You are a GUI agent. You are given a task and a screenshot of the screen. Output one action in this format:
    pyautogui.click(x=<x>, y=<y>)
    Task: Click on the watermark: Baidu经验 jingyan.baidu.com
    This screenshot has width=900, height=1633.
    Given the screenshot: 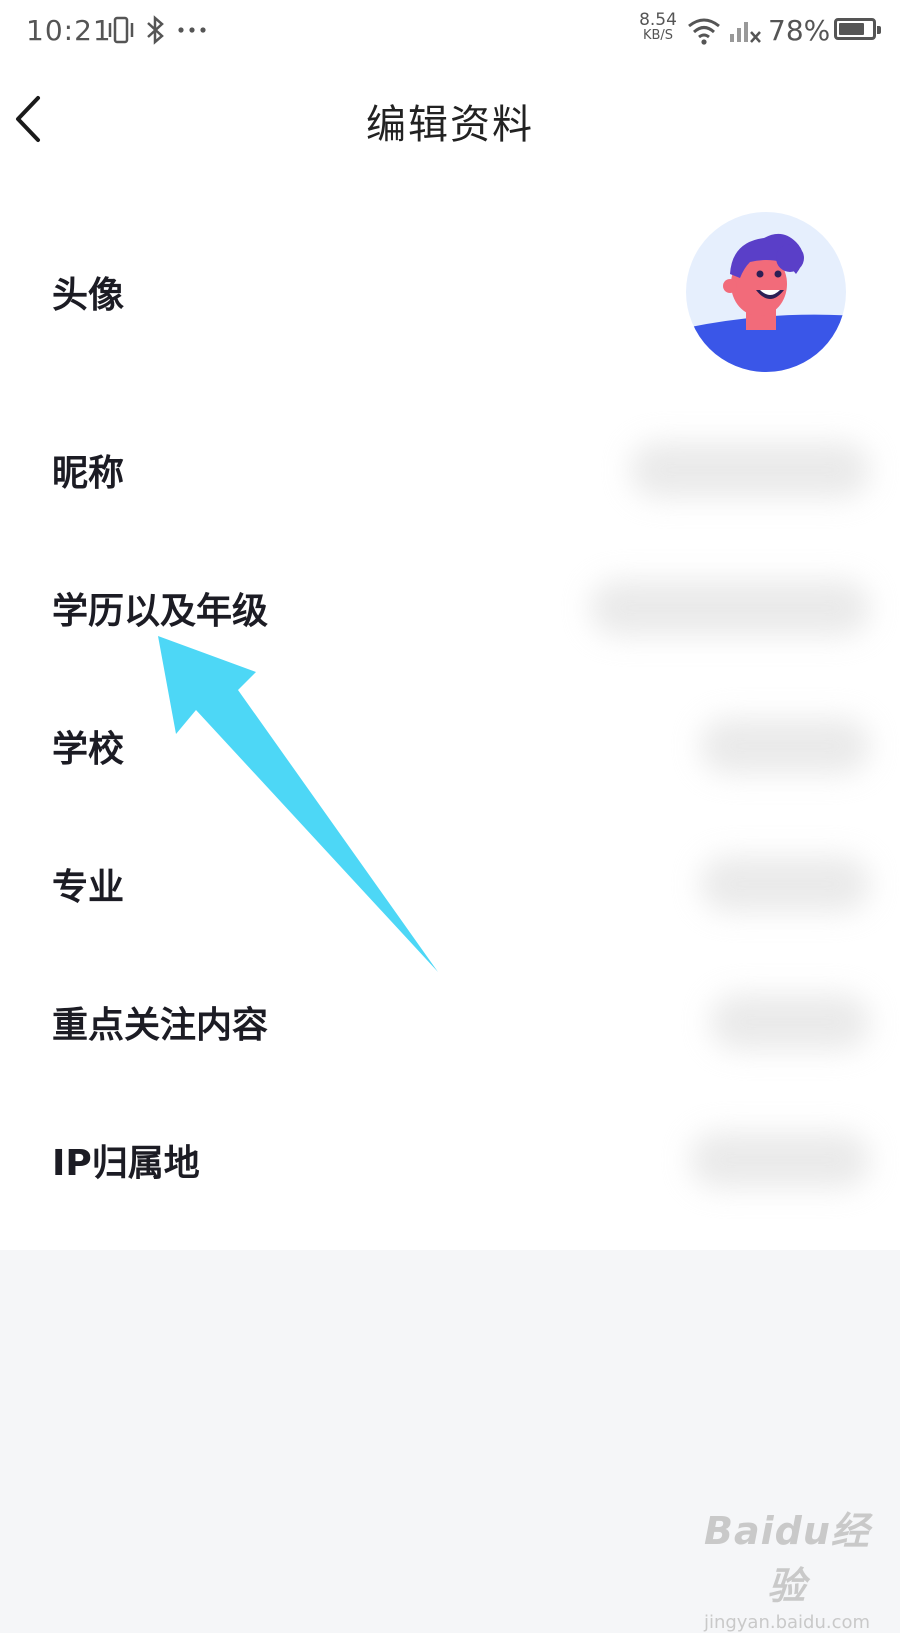 What is the action you would take?
    pyautogui.click(x=787, y=1566)
    